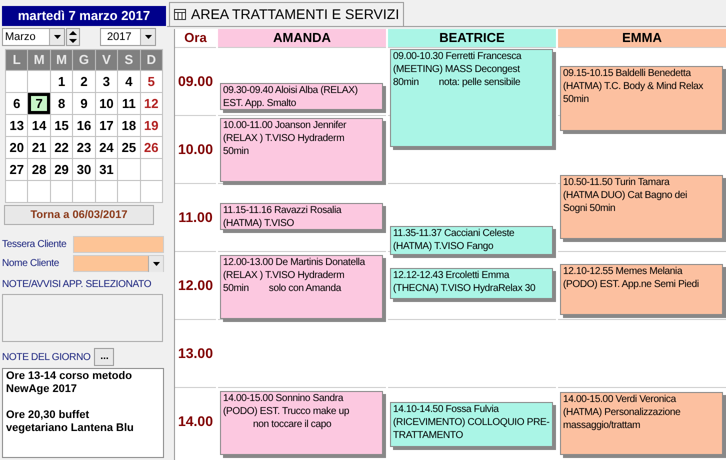 This screenshot has height=460, width=726. What do you see at coordinates (285, 125) in the screenshot?
I see `appointment-text: 10.00-11.00 Joanson Jennifer` at bounding box center [285, 125].